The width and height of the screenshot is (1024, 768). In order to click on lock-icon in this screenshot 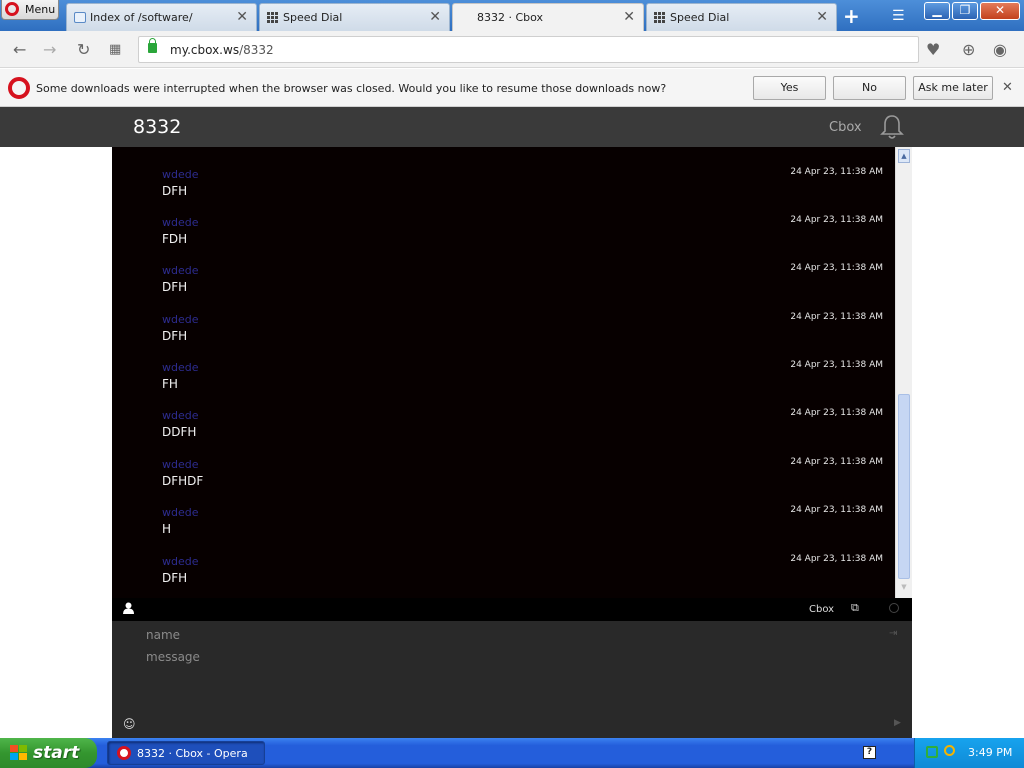, I will do `click(152, 45)`.